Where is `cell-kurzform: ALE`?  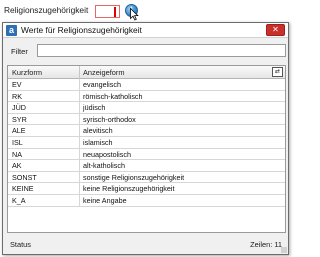 cell-kurzform: ALE is located at coordinates (19, 131).